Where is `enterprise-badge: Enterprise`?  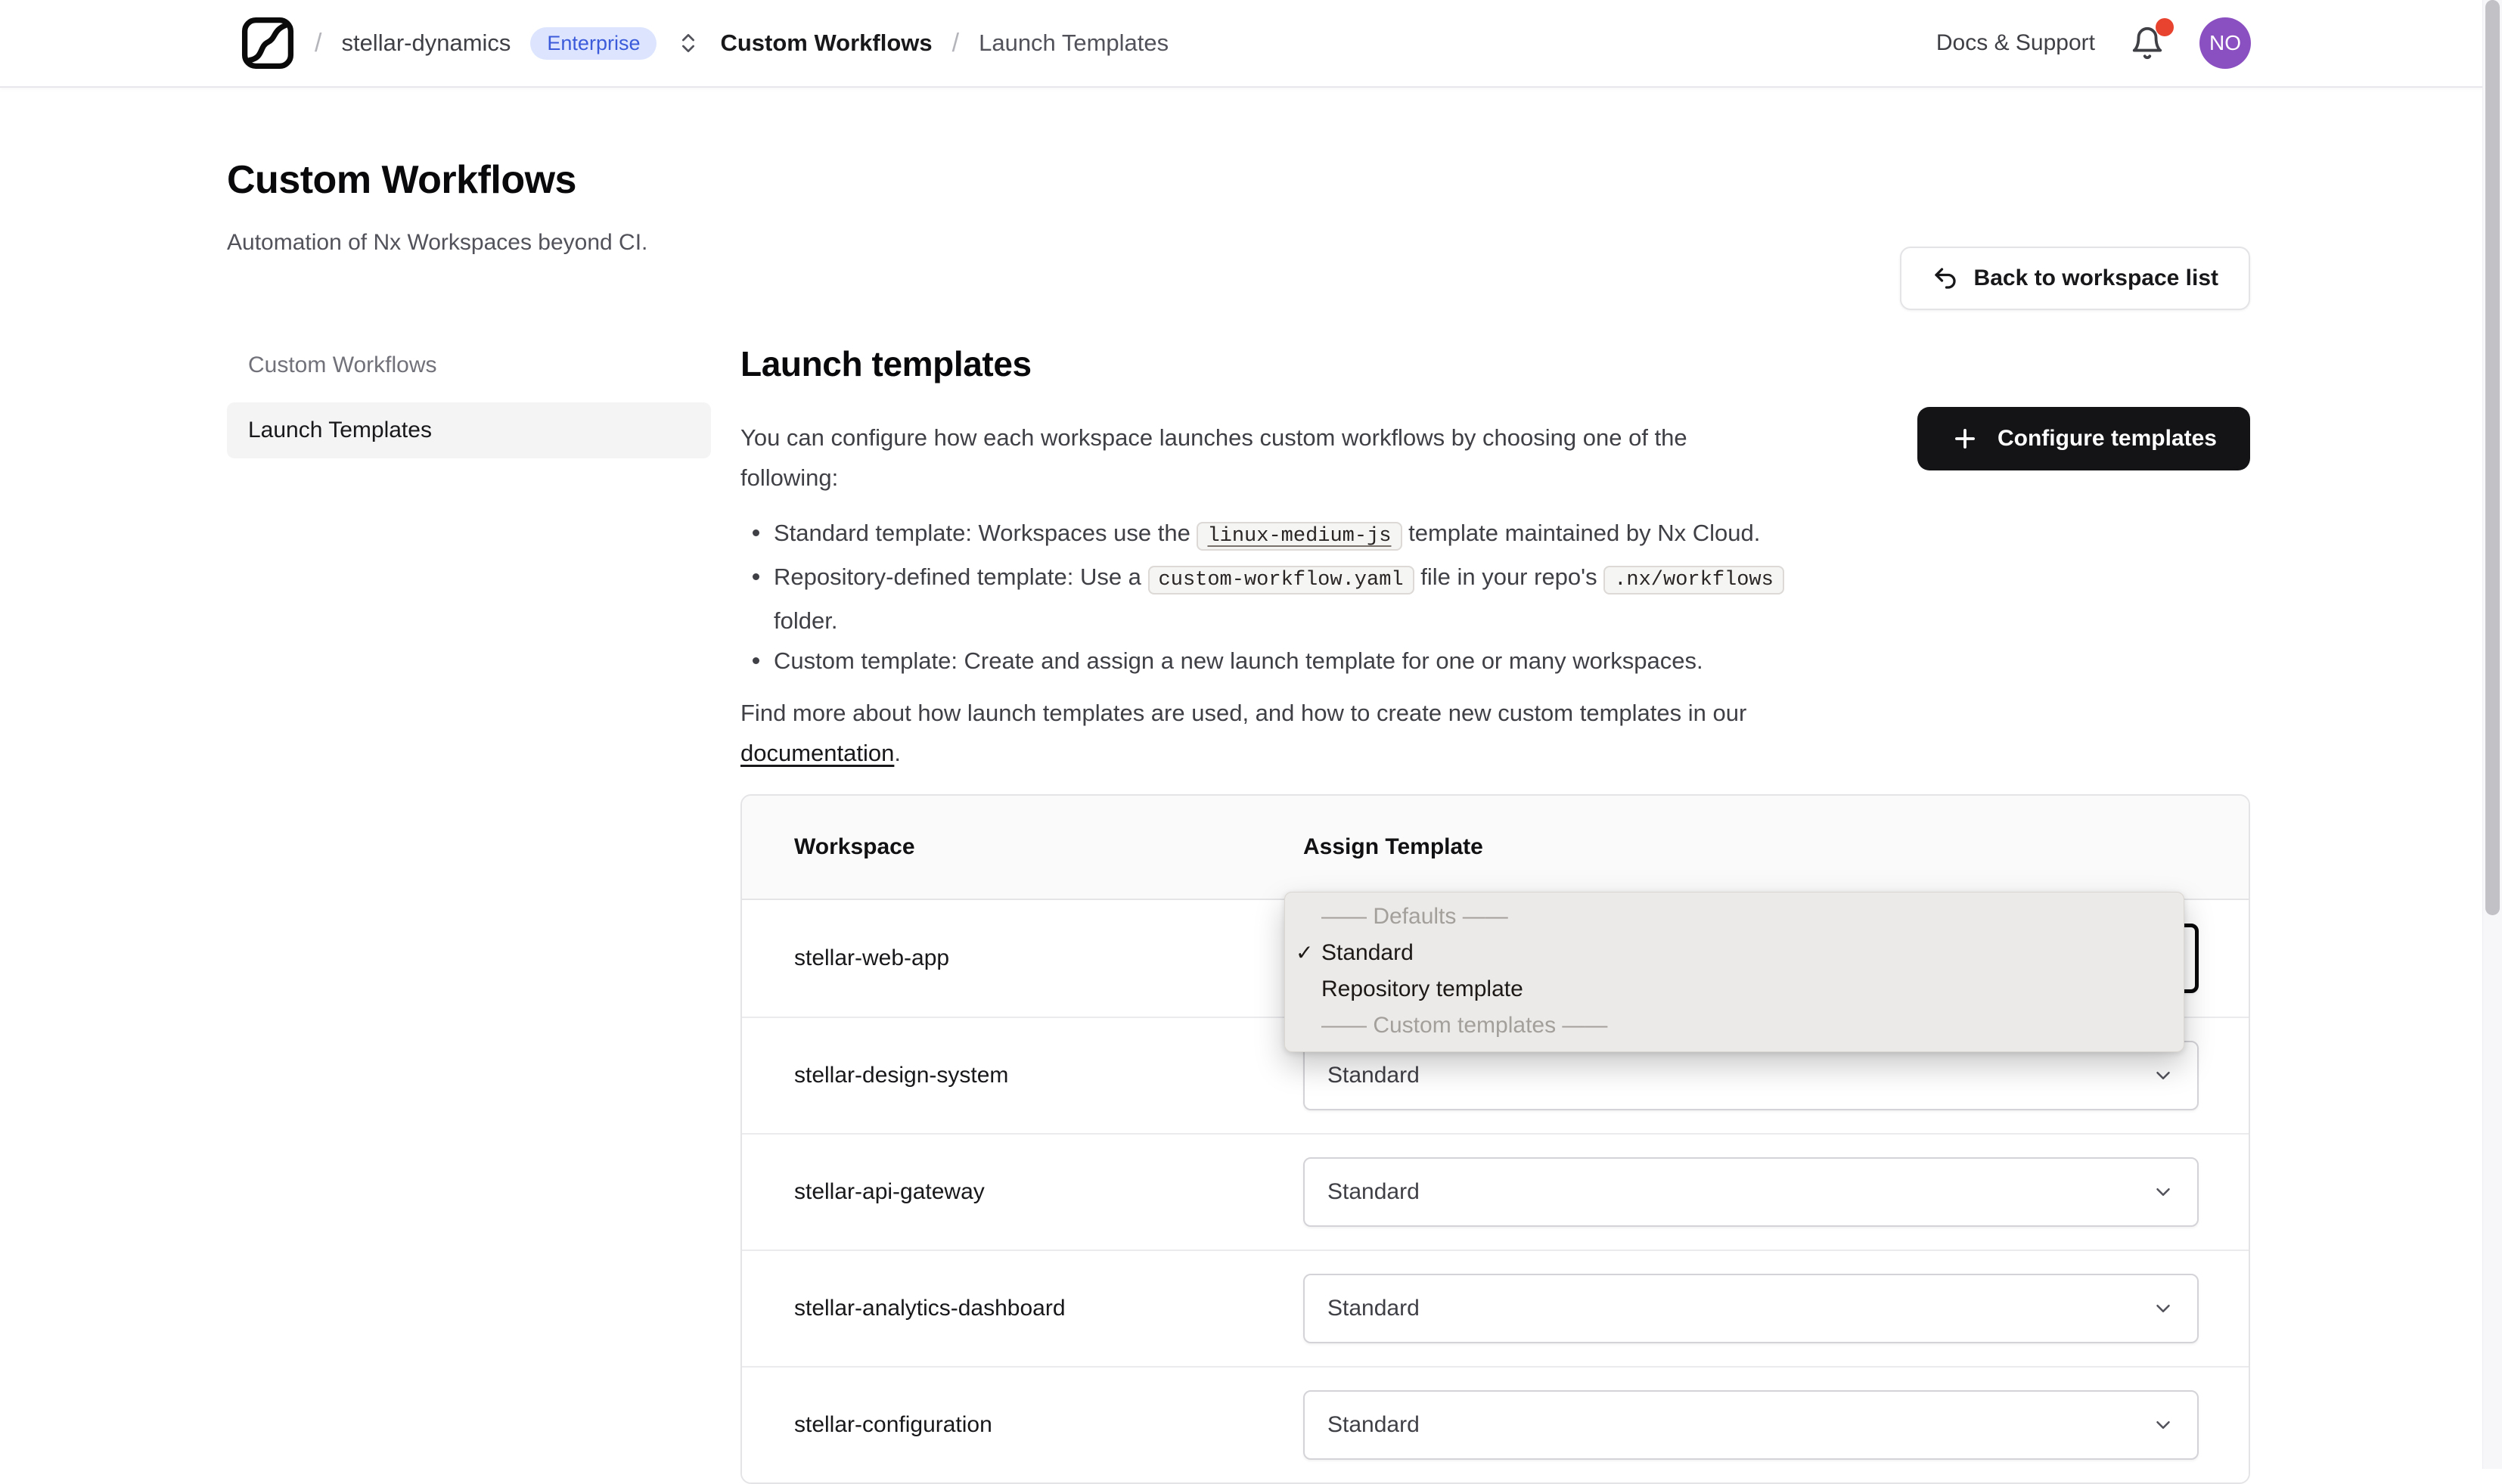 enterprise-badge: Enterprise is located at coordinates (593, 43).